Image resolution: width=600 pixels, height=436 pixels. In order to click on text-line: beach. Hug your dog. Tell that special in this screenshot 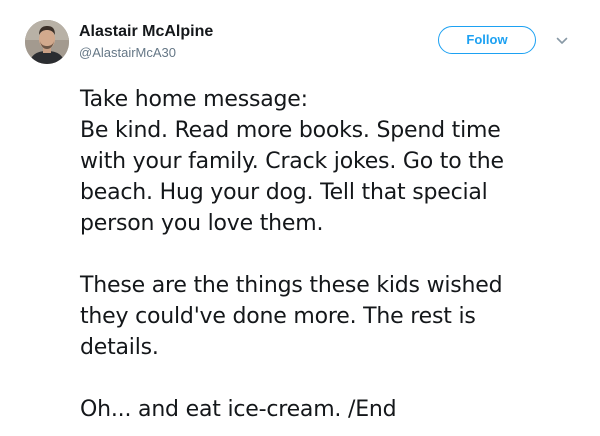, I will do `click(284, 192)`.